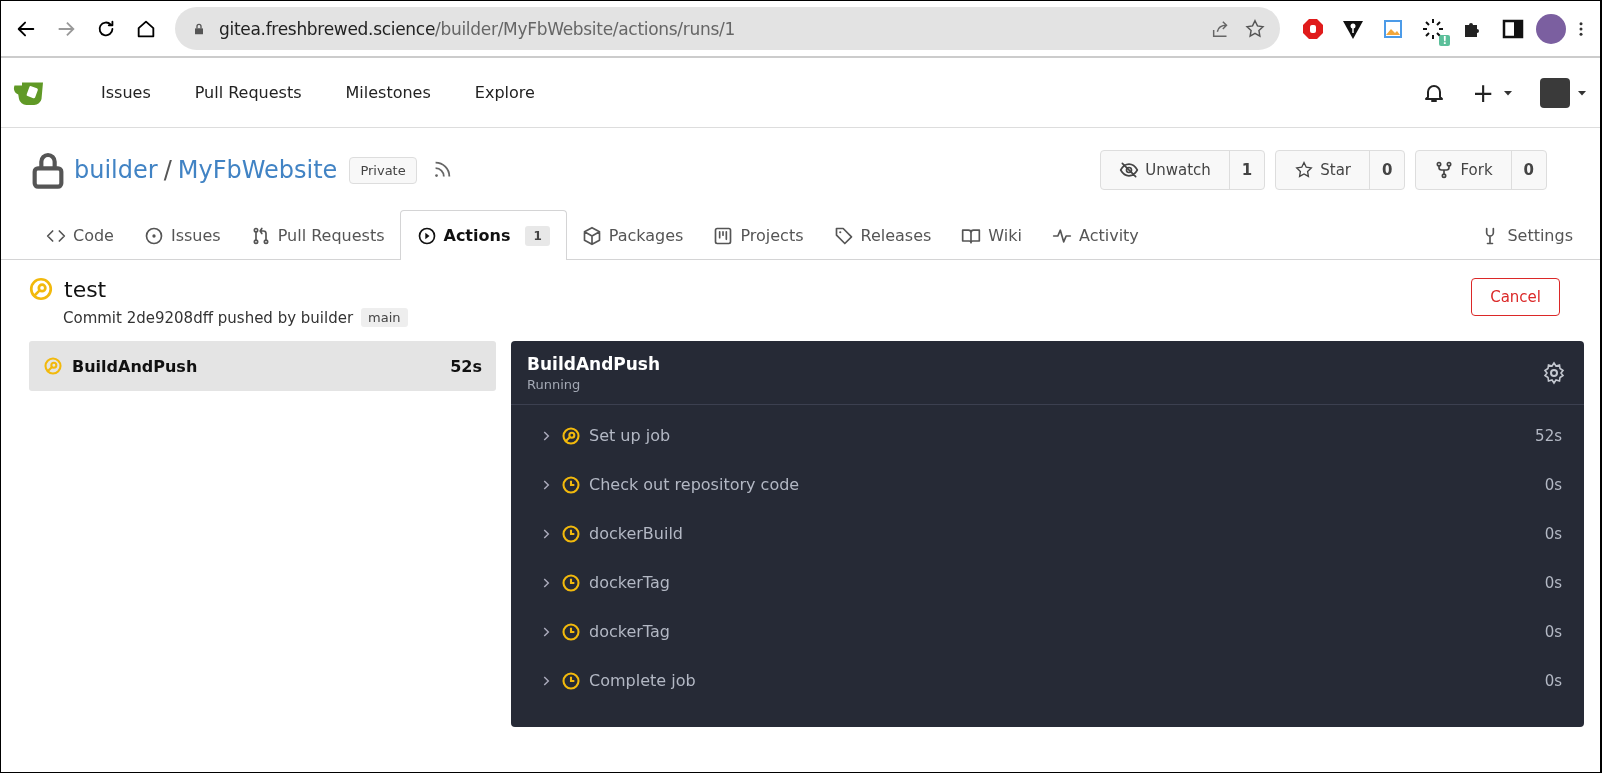 This screenshot has height=773, width=1602. What do you see at coordinates (483, 235) in the screenshot?
I see `repo-tab: Actions 1` at bounding box center [483, 235].